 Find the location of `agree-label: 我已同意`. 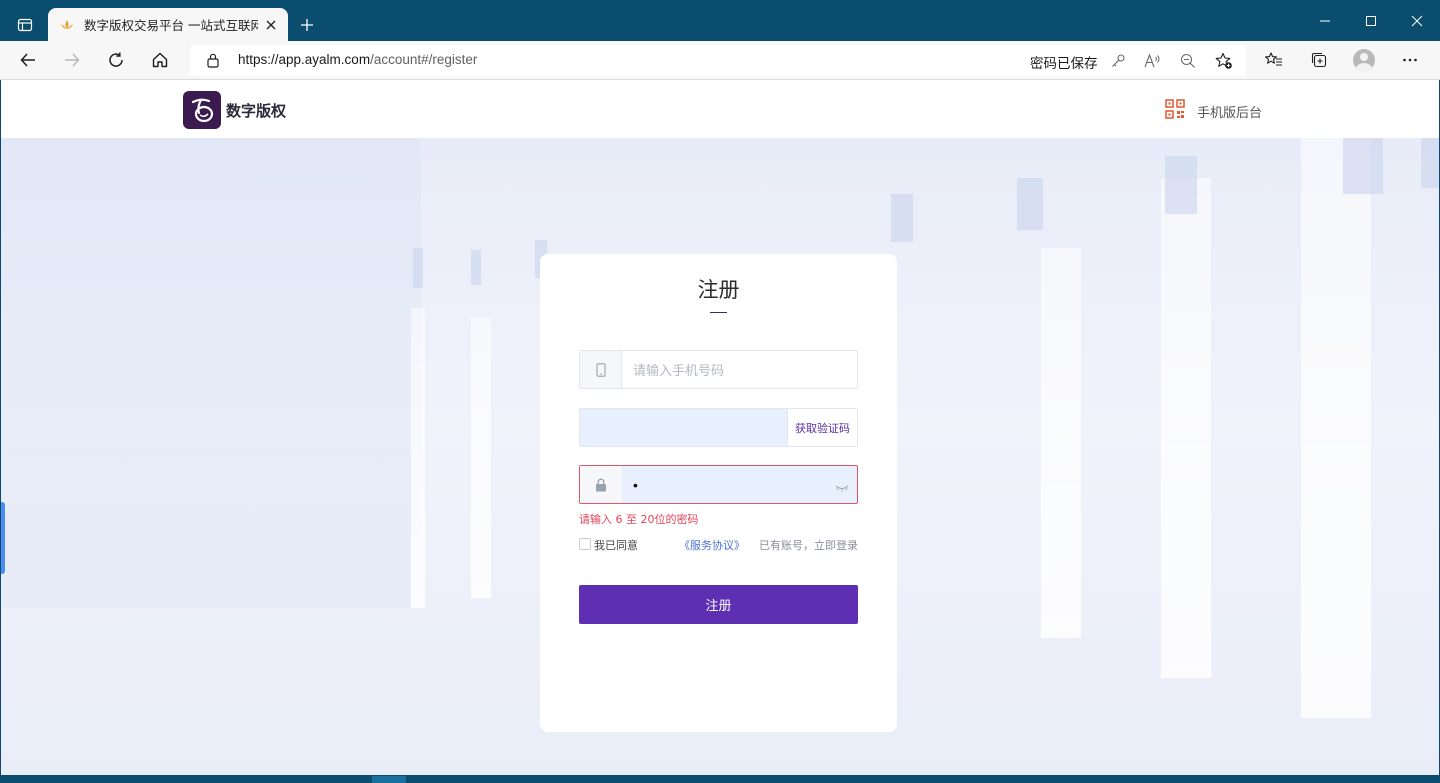

agree-label: 我已同意 is located at coordinates (616, 545).